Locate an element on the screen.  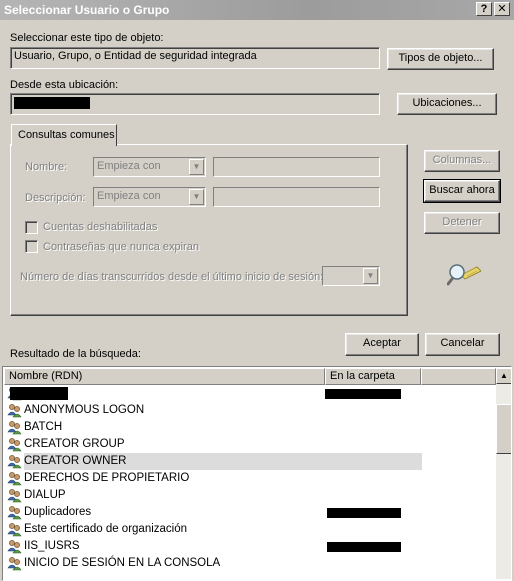
list-item-name: IIS_IUSRS is located at coordinates (52, 546).